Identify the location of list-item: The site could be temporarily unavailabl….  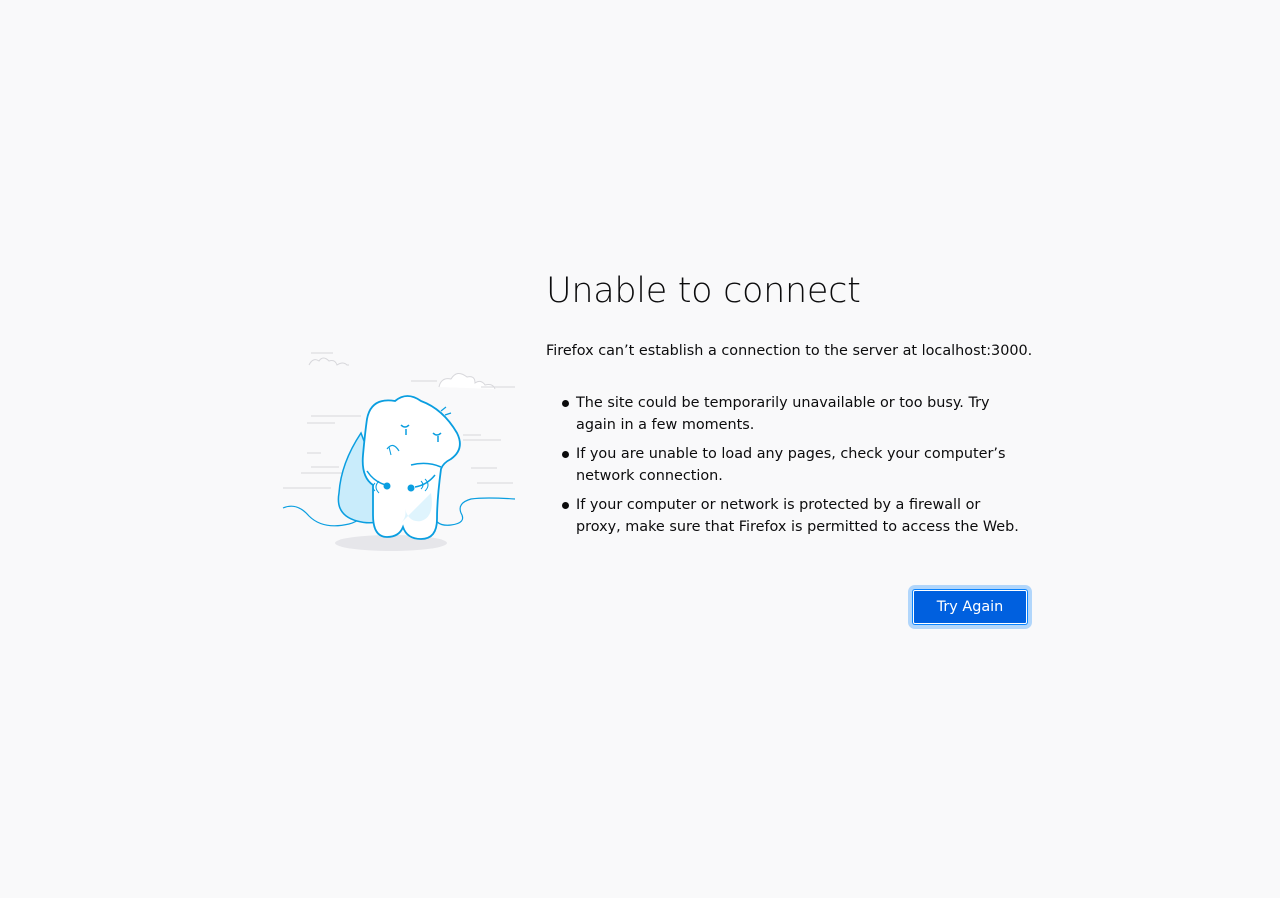
(784, 414).